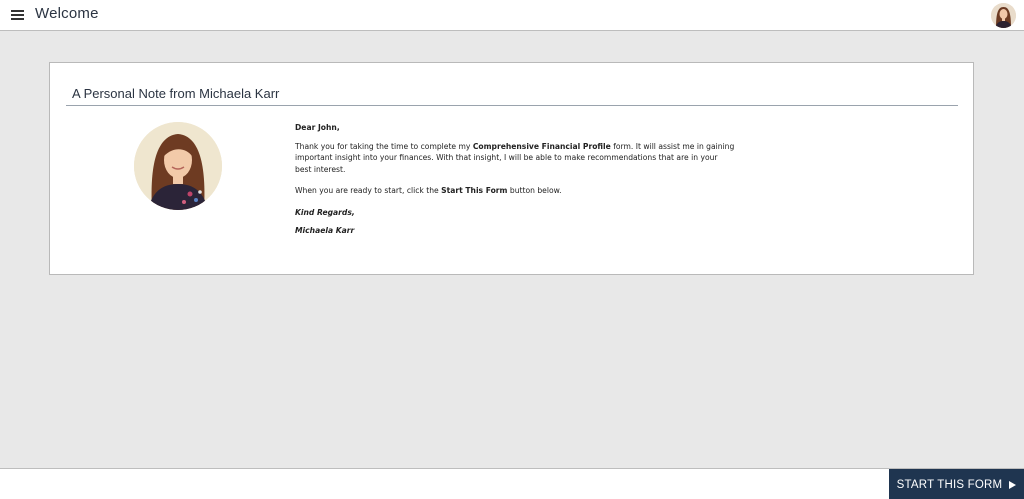  Describe the element at coordinates (1003, 15) in the screenshot. I see `user-avatar` at that location.